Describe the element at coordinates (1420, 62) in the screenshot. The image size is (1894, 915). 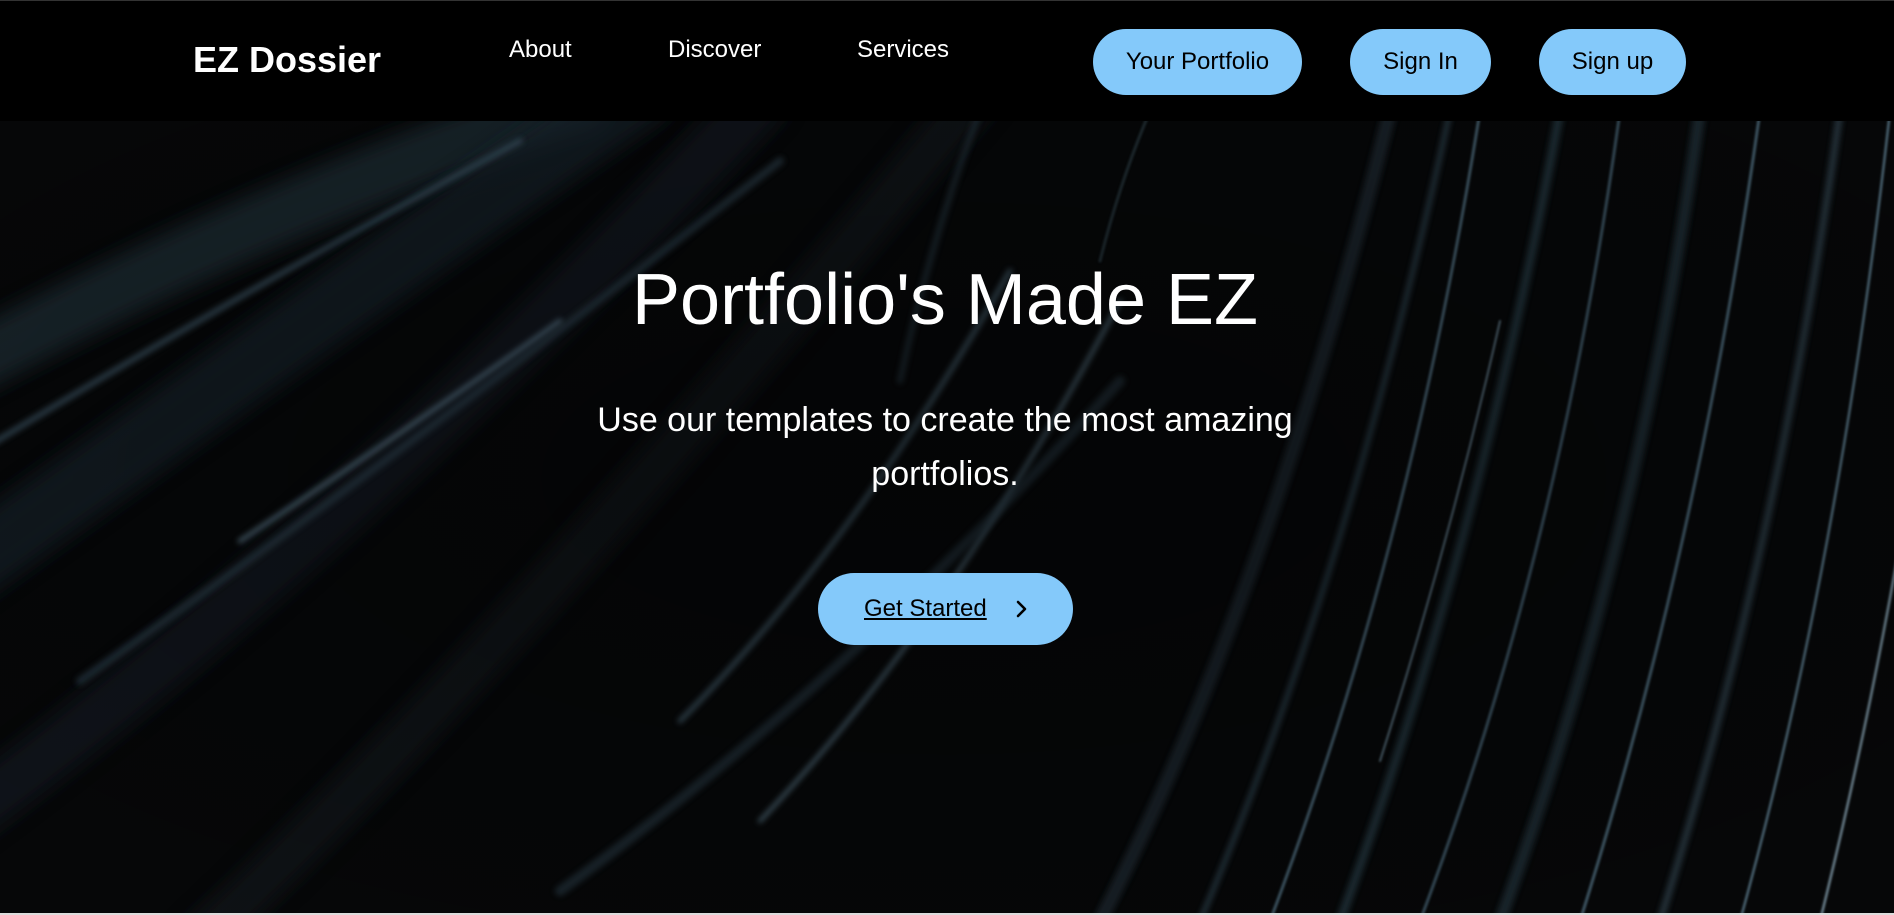
I see `sign-in-button: Sign In` at that location.